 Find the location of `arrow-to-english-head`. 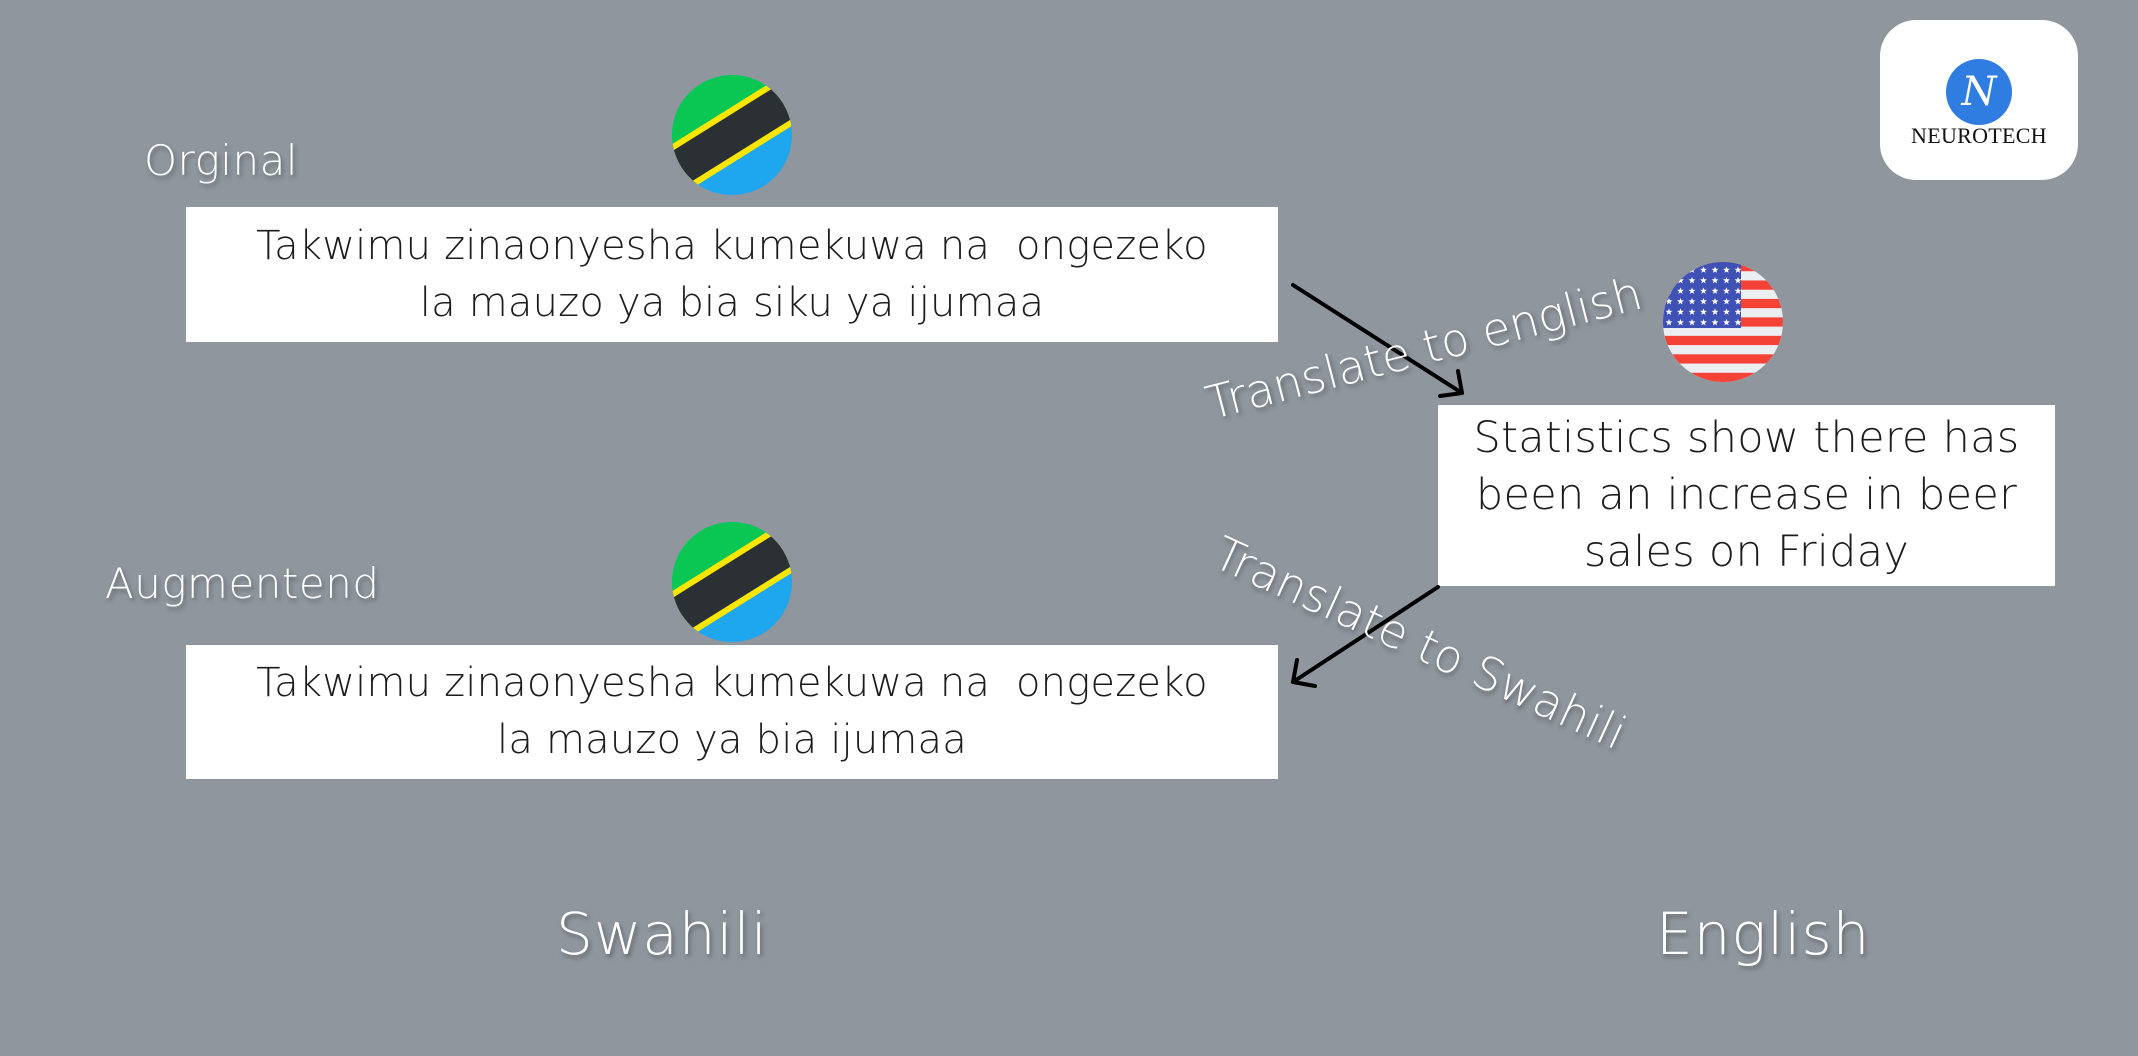

arrow-to-english-head is located at coordinates (1451, 383).